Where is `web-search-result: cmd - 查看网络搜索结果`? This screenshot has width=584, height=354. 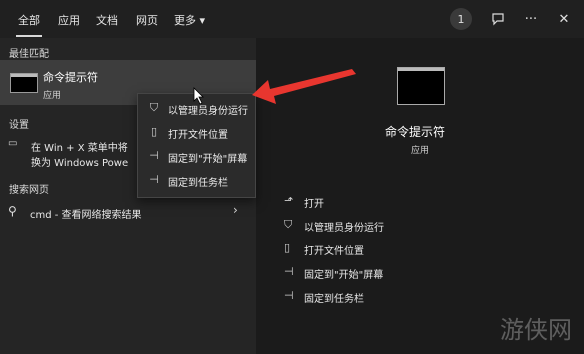 web-search-result: cmd - 查看网络搜索结果 is located at coordinates (86, 213).